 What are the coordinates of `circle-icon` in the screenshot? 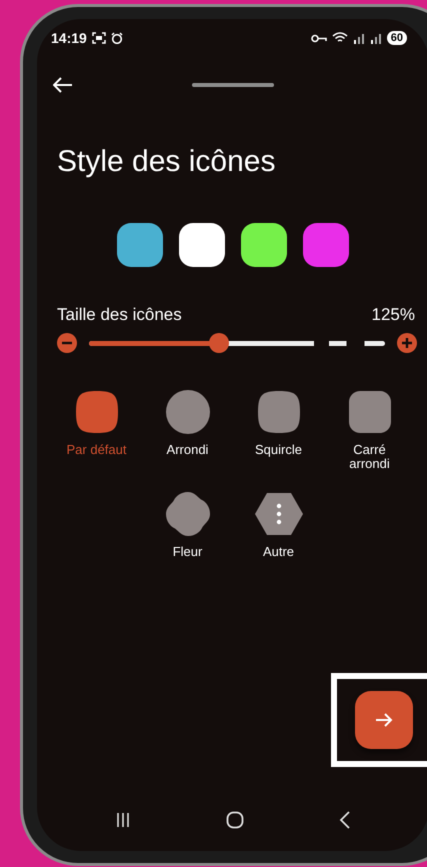 It's located at (187, 412).